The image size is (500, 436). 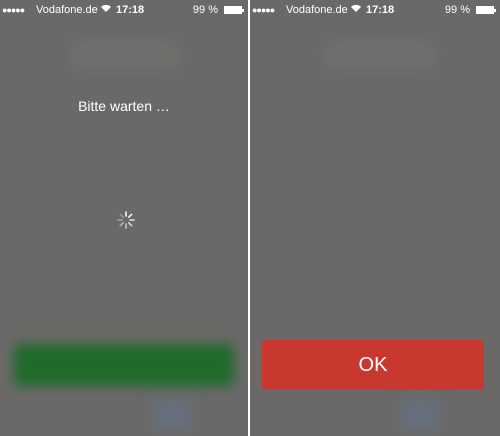 I want to click on ok-button: OK, so click(x=373, y=365).